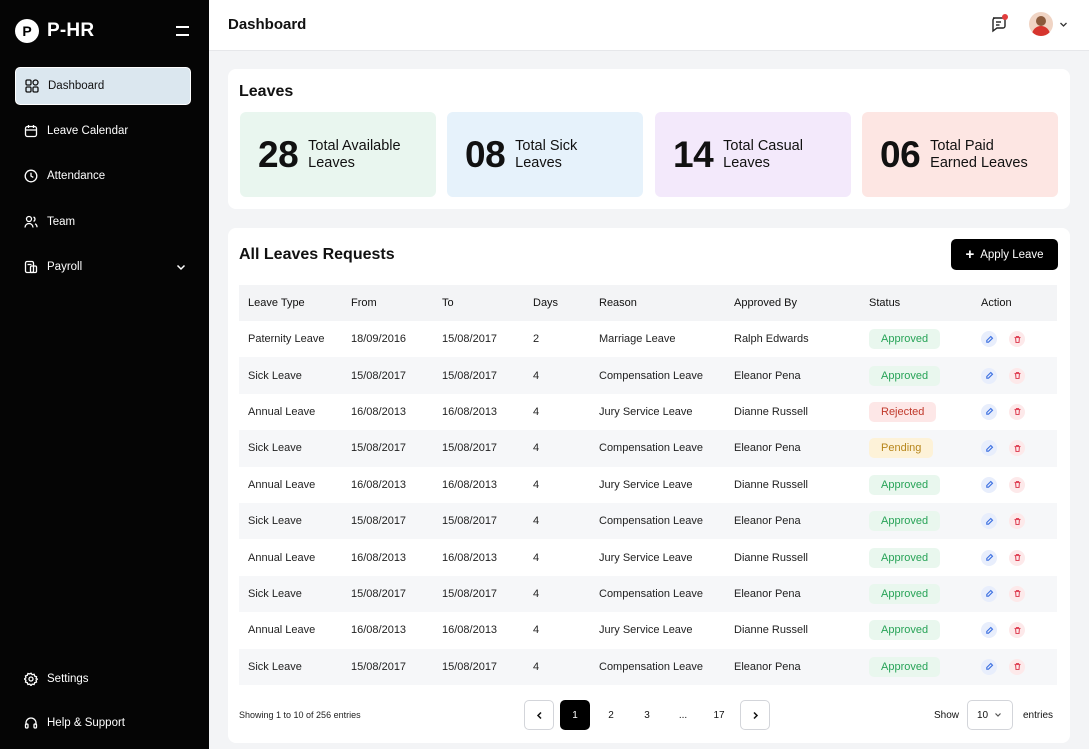 Image resolution: width=1089 pixels, height=749 pixels. I want to click on column-header: Approved By, so click(801, 303).